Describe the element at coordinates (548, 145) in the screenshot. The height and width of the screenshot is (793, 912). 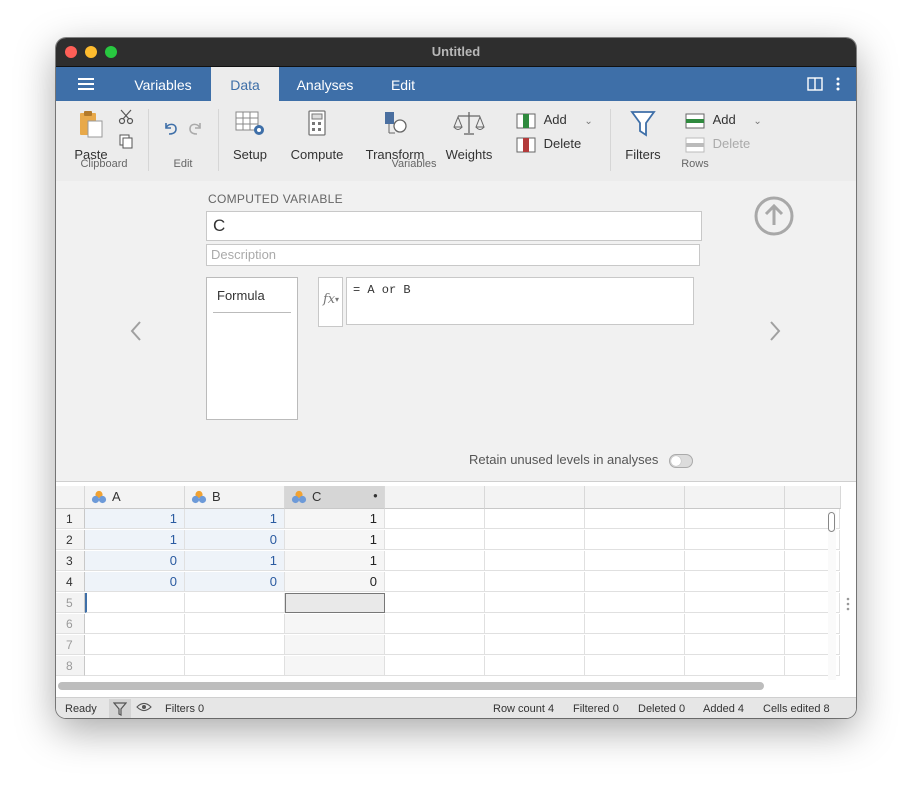
I see `delete-variable-button: Delete` at that location.